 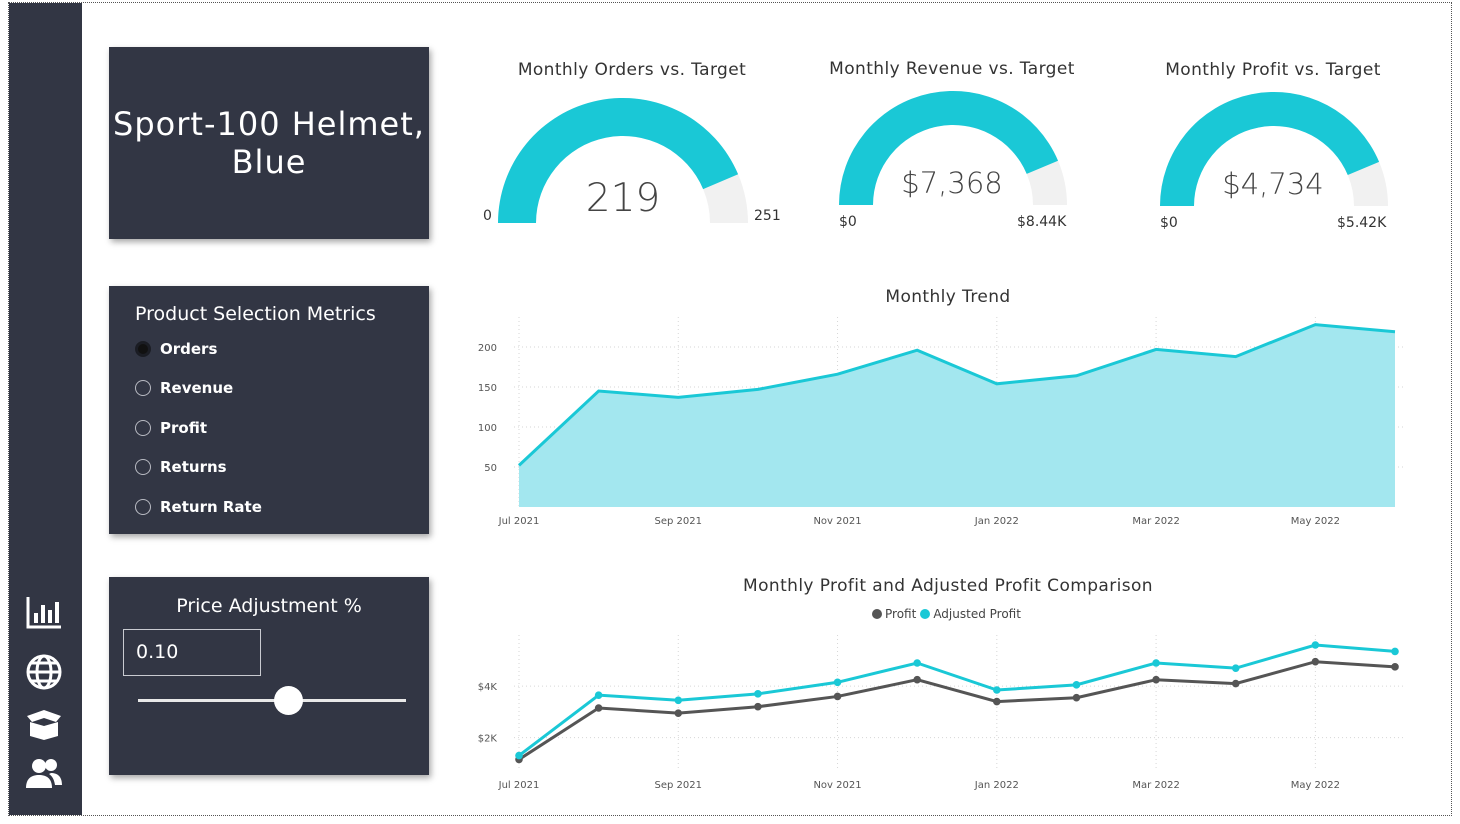 What do you see at coordinates (1042, 222) in the screenshot?
I see `gauge-max-revenue: $8.44K` at bounding box center [1042, 222].